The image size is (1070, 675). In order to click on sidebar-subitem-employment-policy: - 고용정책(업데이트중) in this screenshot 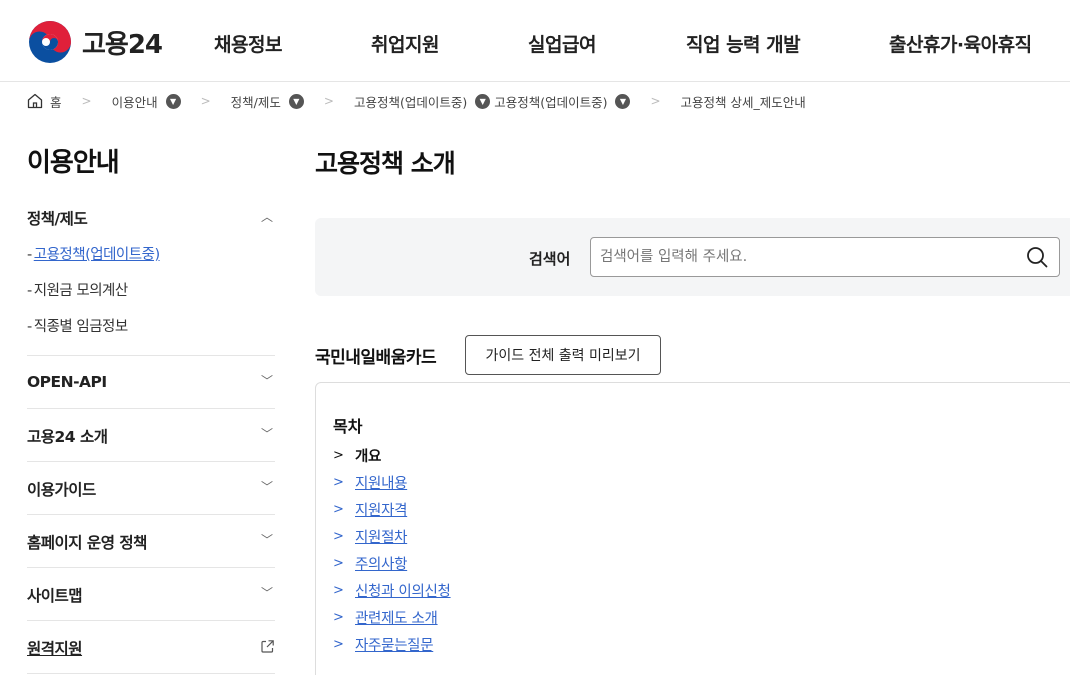, I will do `click(93, 253)`.